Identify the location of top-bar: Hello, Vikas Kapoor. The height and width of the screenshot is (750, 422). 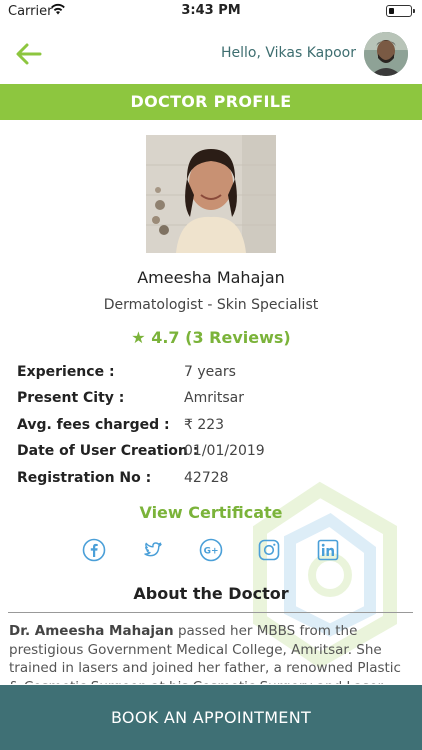
(211, 54).